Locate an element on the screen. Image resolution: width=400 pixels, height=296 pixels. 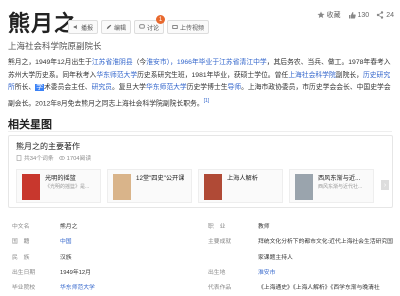
broadcast-button: 播报 is located at coordinates (83, 27).